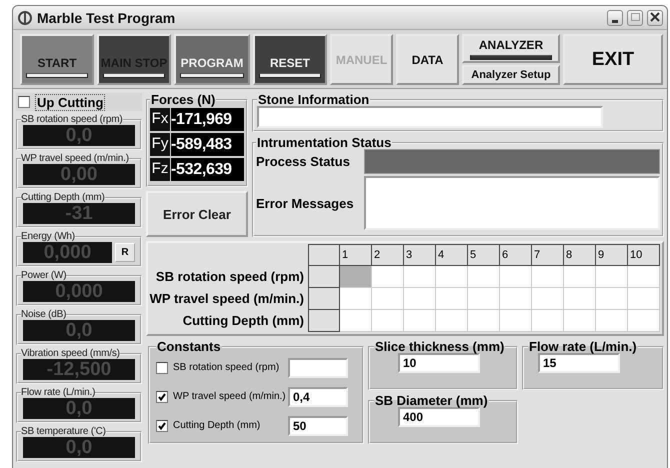 The height and width of the screenshot is (468, 670). I want to click on row-label: Cutting Depth (mm), so click(243, 321).